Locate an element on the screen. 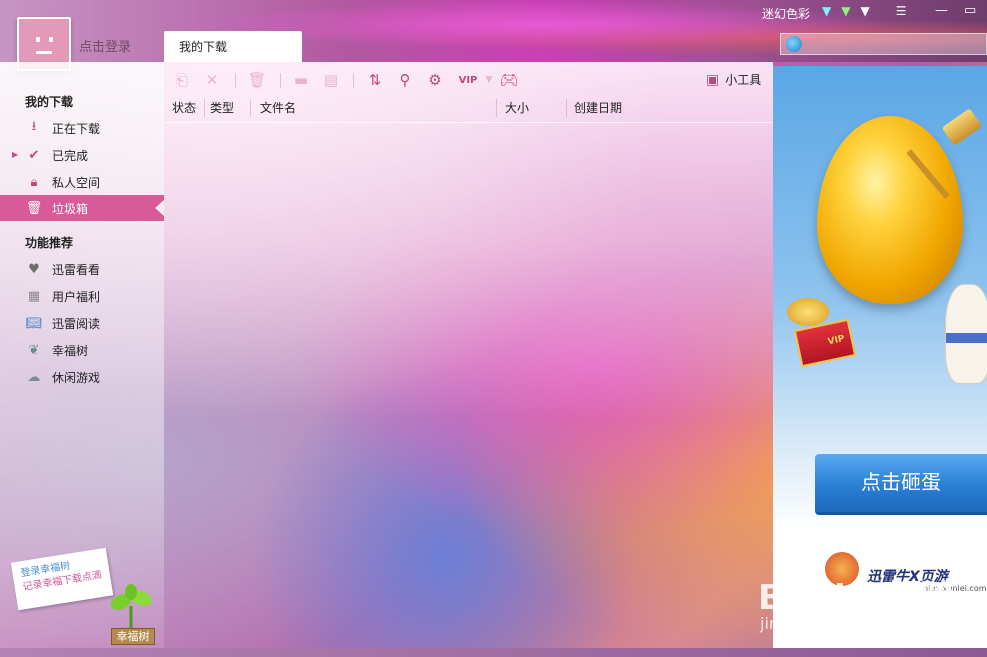 This screenshot has width=987, height=657. tshirt-white-icon: ▼ is located at coordinates (864, 11).